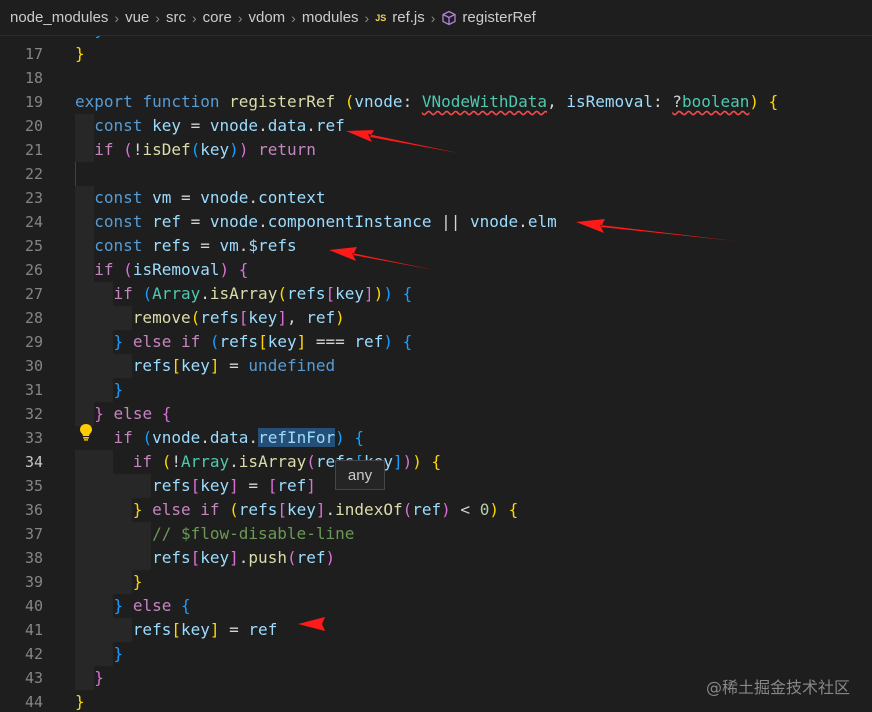  I want to click on watermark: @稀土掘金技术社区, so click(777, 687).